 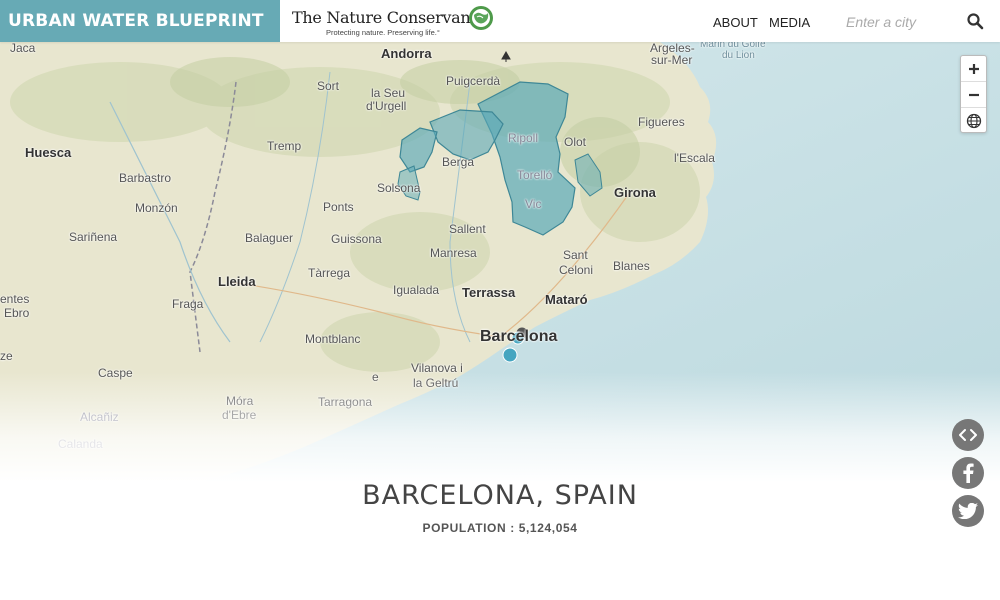 I want to click on map-label-barcelona: Barcelona, so click(x=519, y=336).